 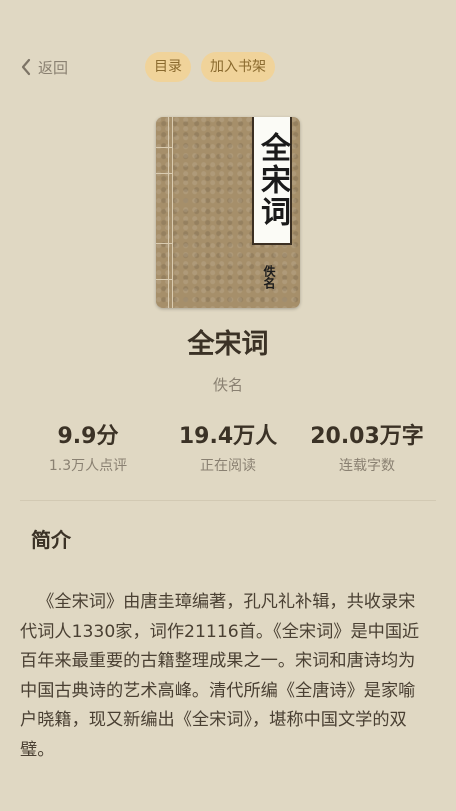 I want to click on add-to-bookshelf-button: 加入书架, so click(x=238, y=67).